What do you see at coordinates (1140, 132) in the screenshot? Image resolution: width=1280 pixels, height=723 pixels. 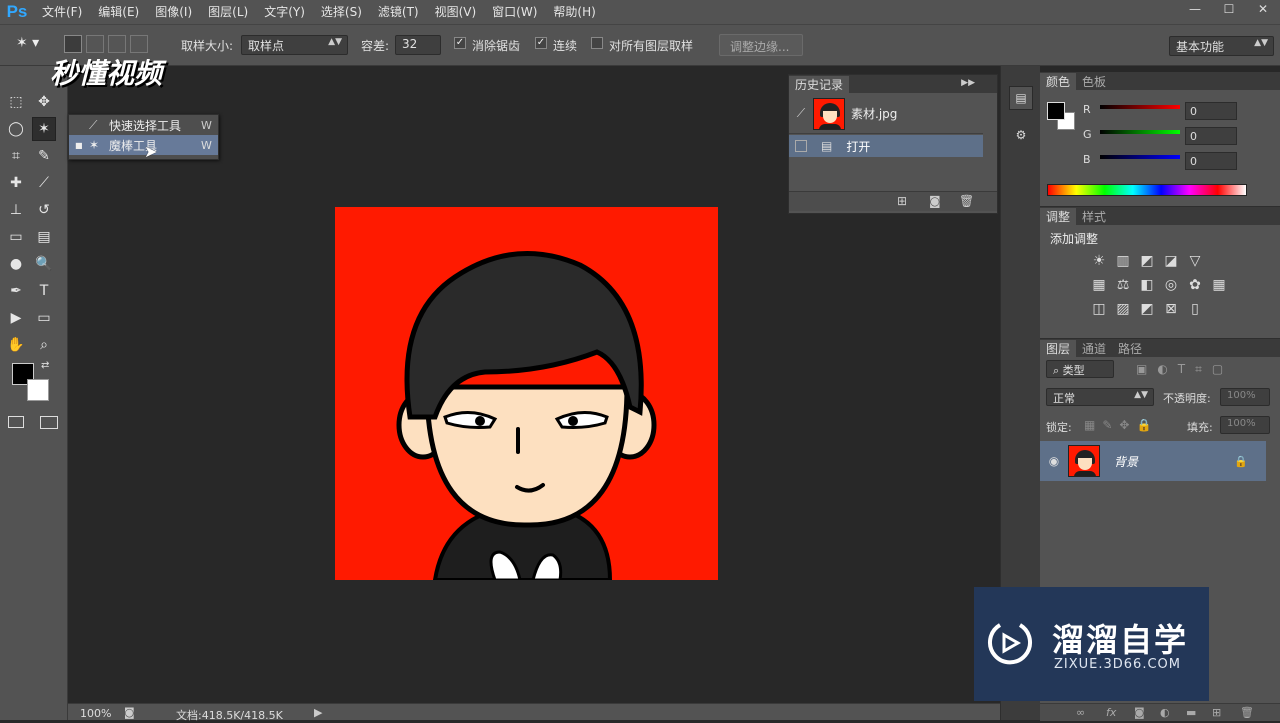 I see `g-slider` at bounding box center [1140, 132].